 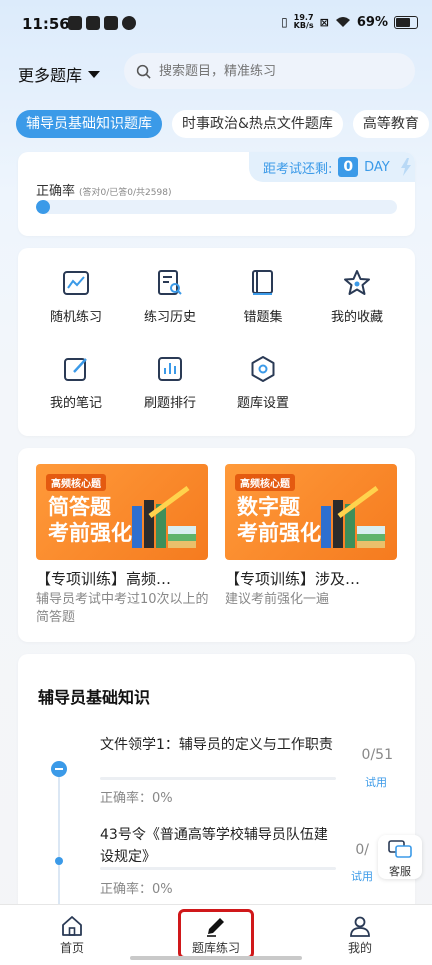 What do you see at coordinates (72, 926) in the screenshot?
I see `home-icon` at bounding box center [72, 926].